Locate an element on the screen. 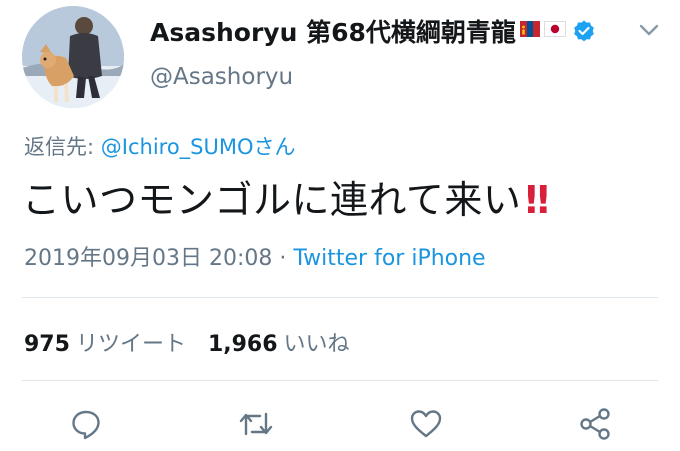 The image size is (680, 451). like-label: いいね is located at coordinates (316, 344).